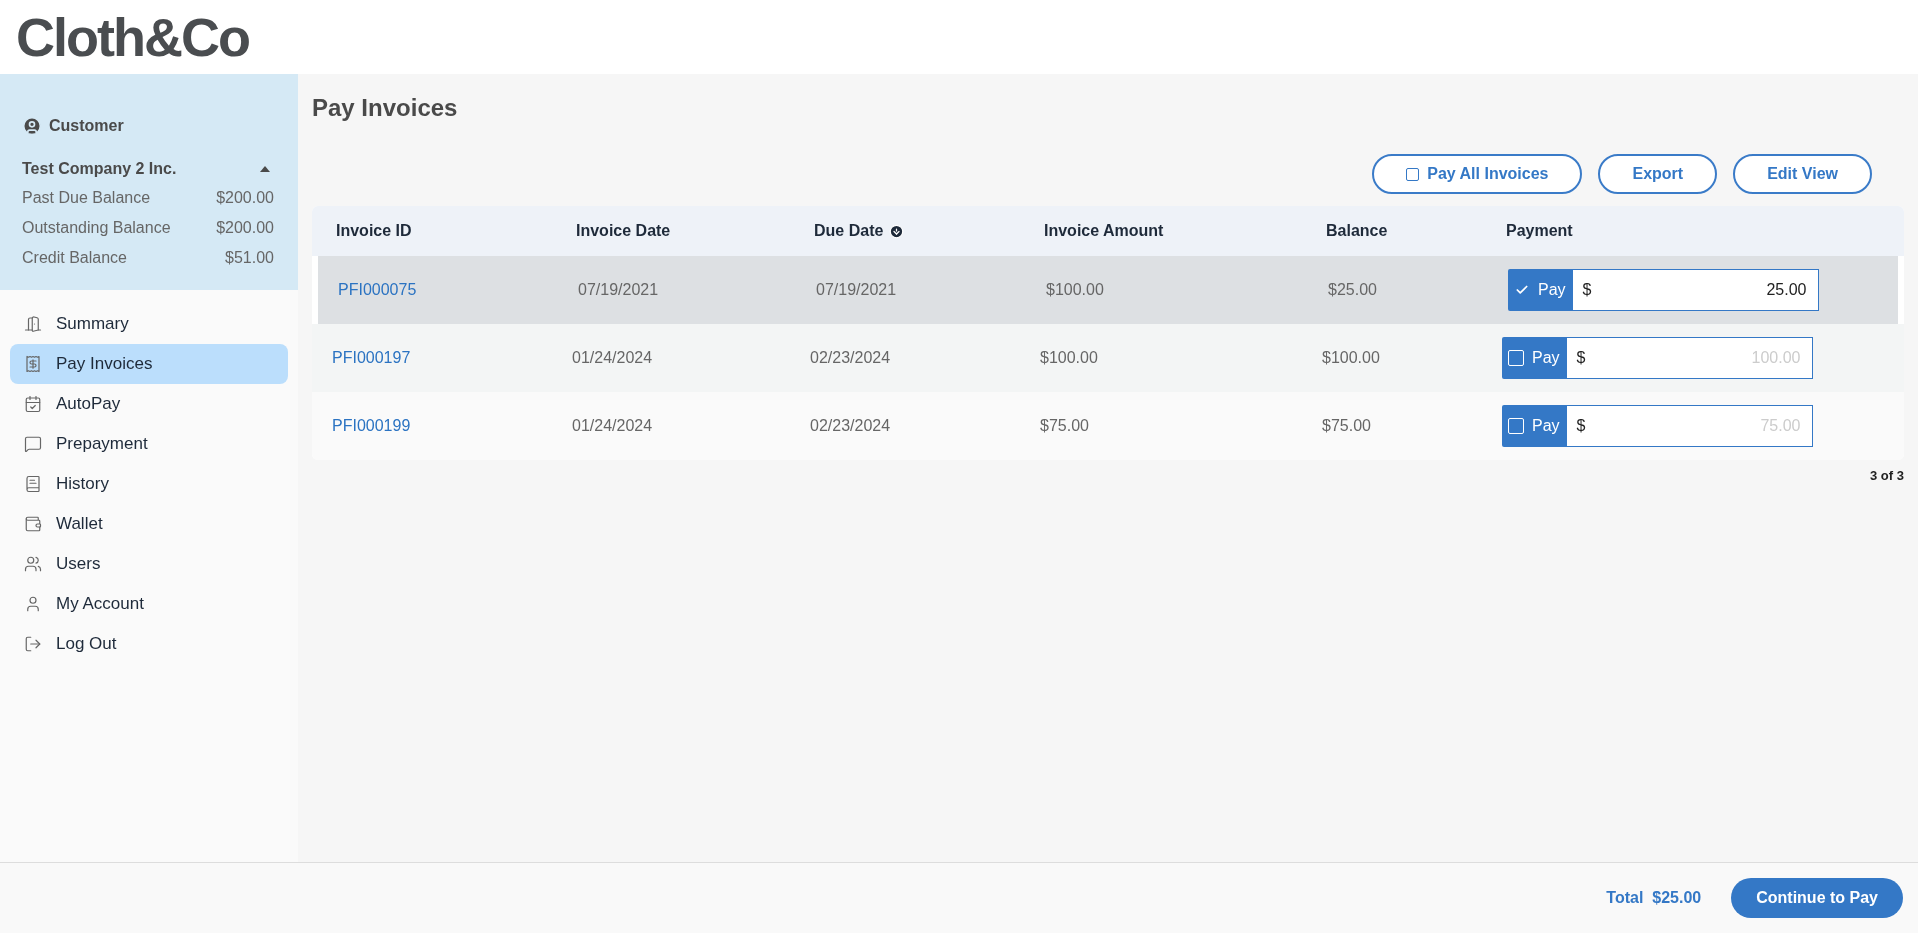 The width and height of the screenshot is (1918, 933). What do you see at coordinates (1104, 231) in the screenshot?
I see `column-header: Invoice Amount` at bounding box center [1104, 231].